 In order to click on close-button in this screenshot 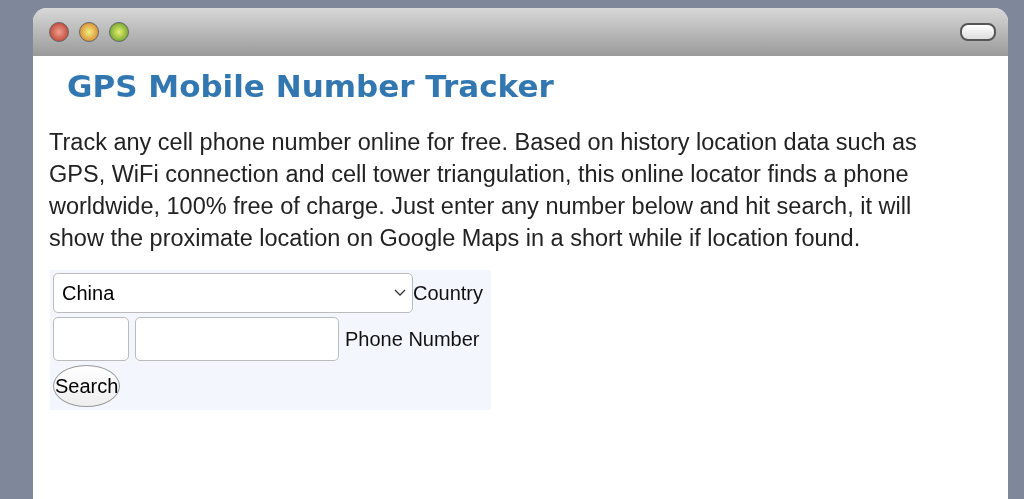, I will do `click(59, 32)`.